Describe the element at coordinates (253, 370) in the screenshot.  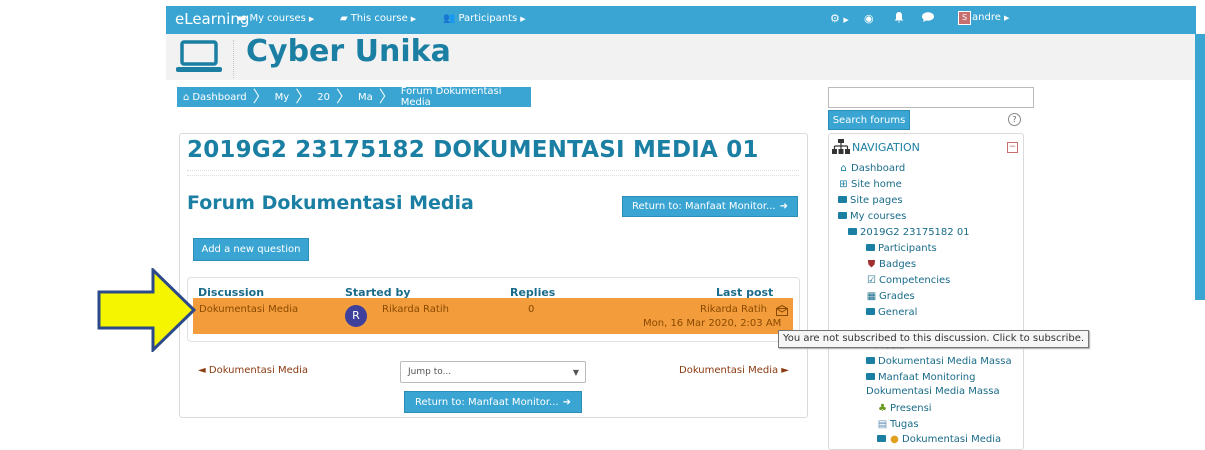
I see `previous-discussion-link: ◄ Dokumentasi Media` at that location.